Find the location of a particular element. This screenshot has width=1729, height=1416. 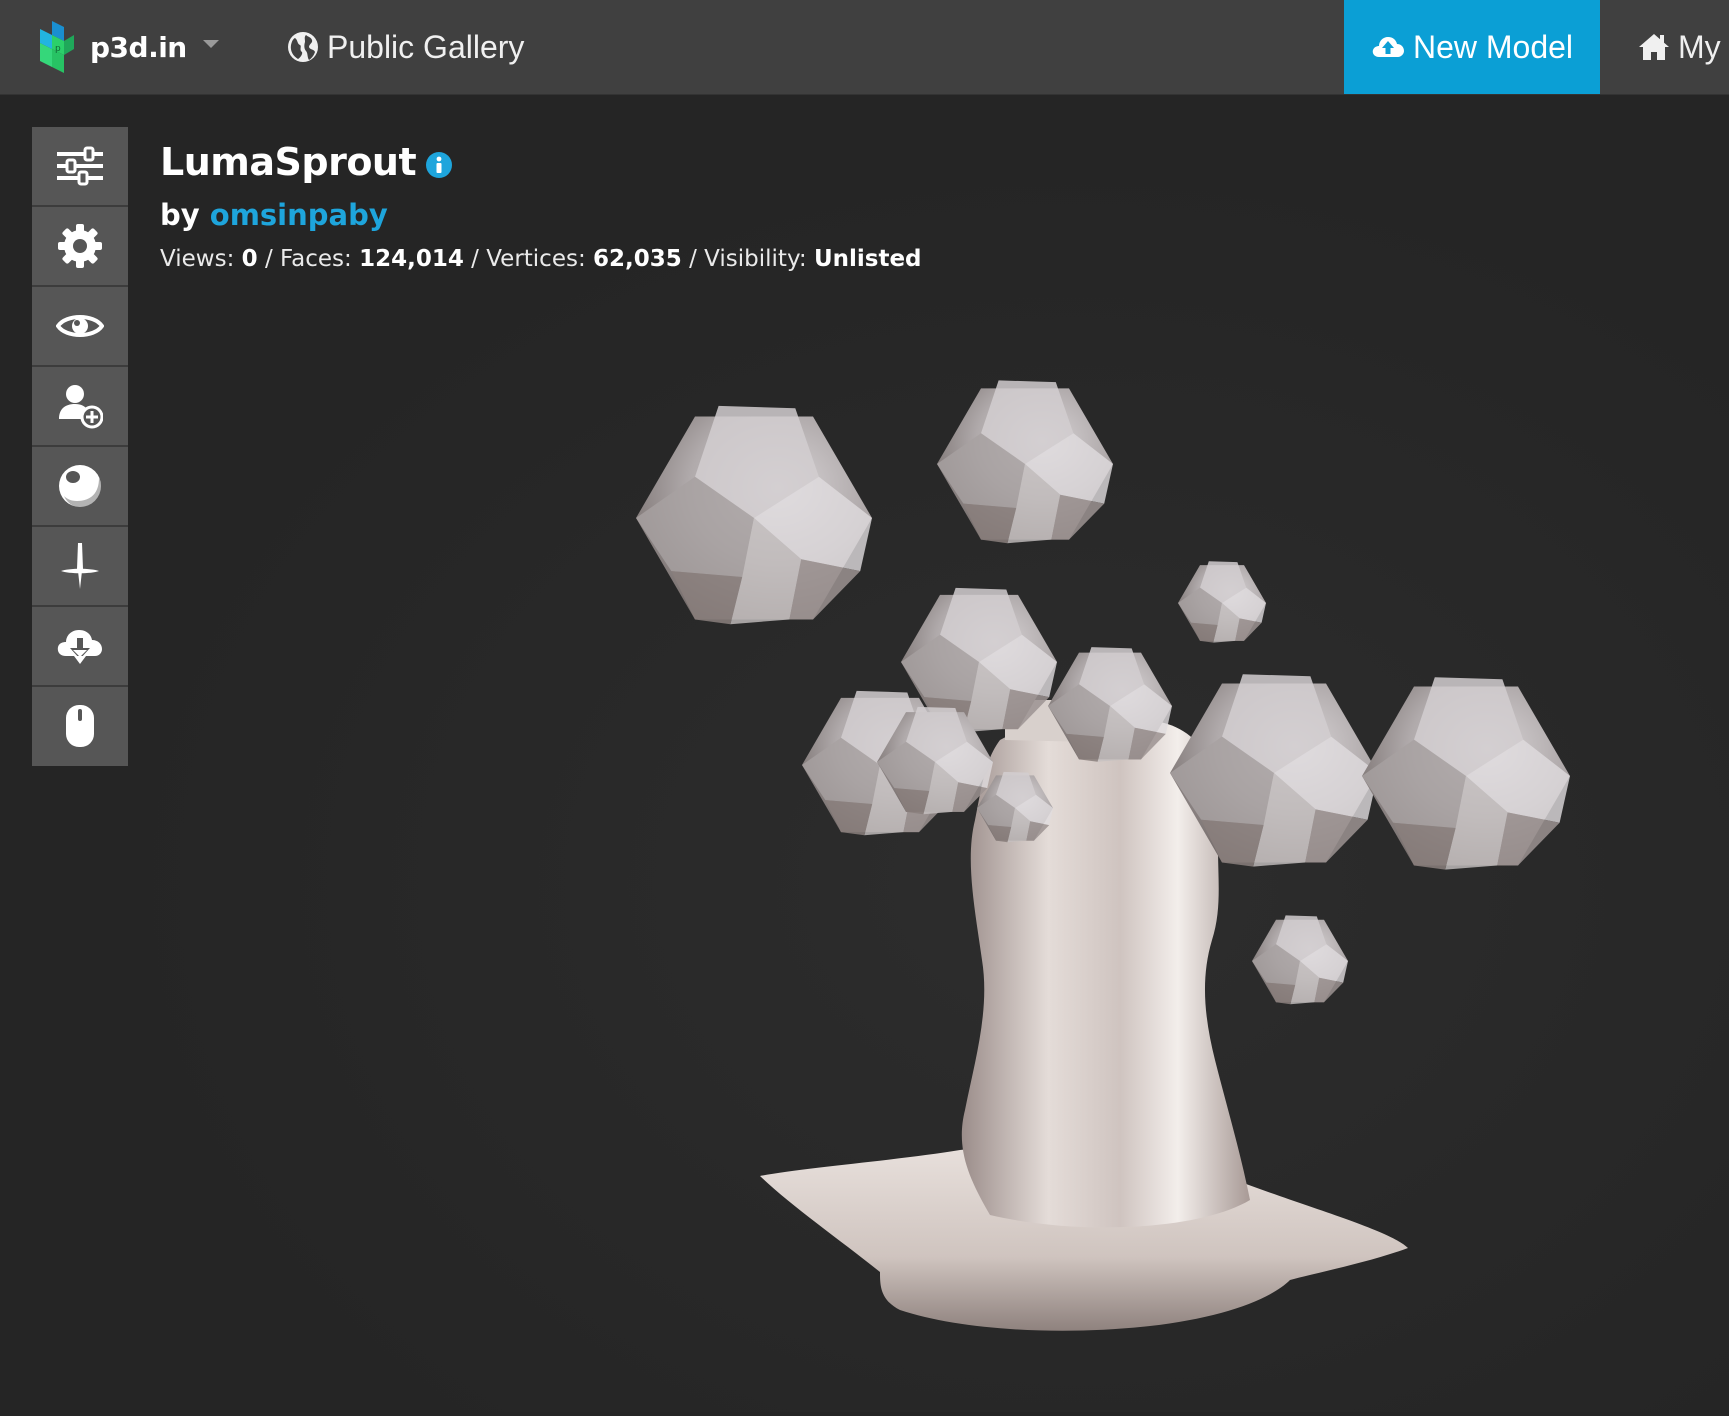

faces-label: Faces: is located at coordinates (316, 259).